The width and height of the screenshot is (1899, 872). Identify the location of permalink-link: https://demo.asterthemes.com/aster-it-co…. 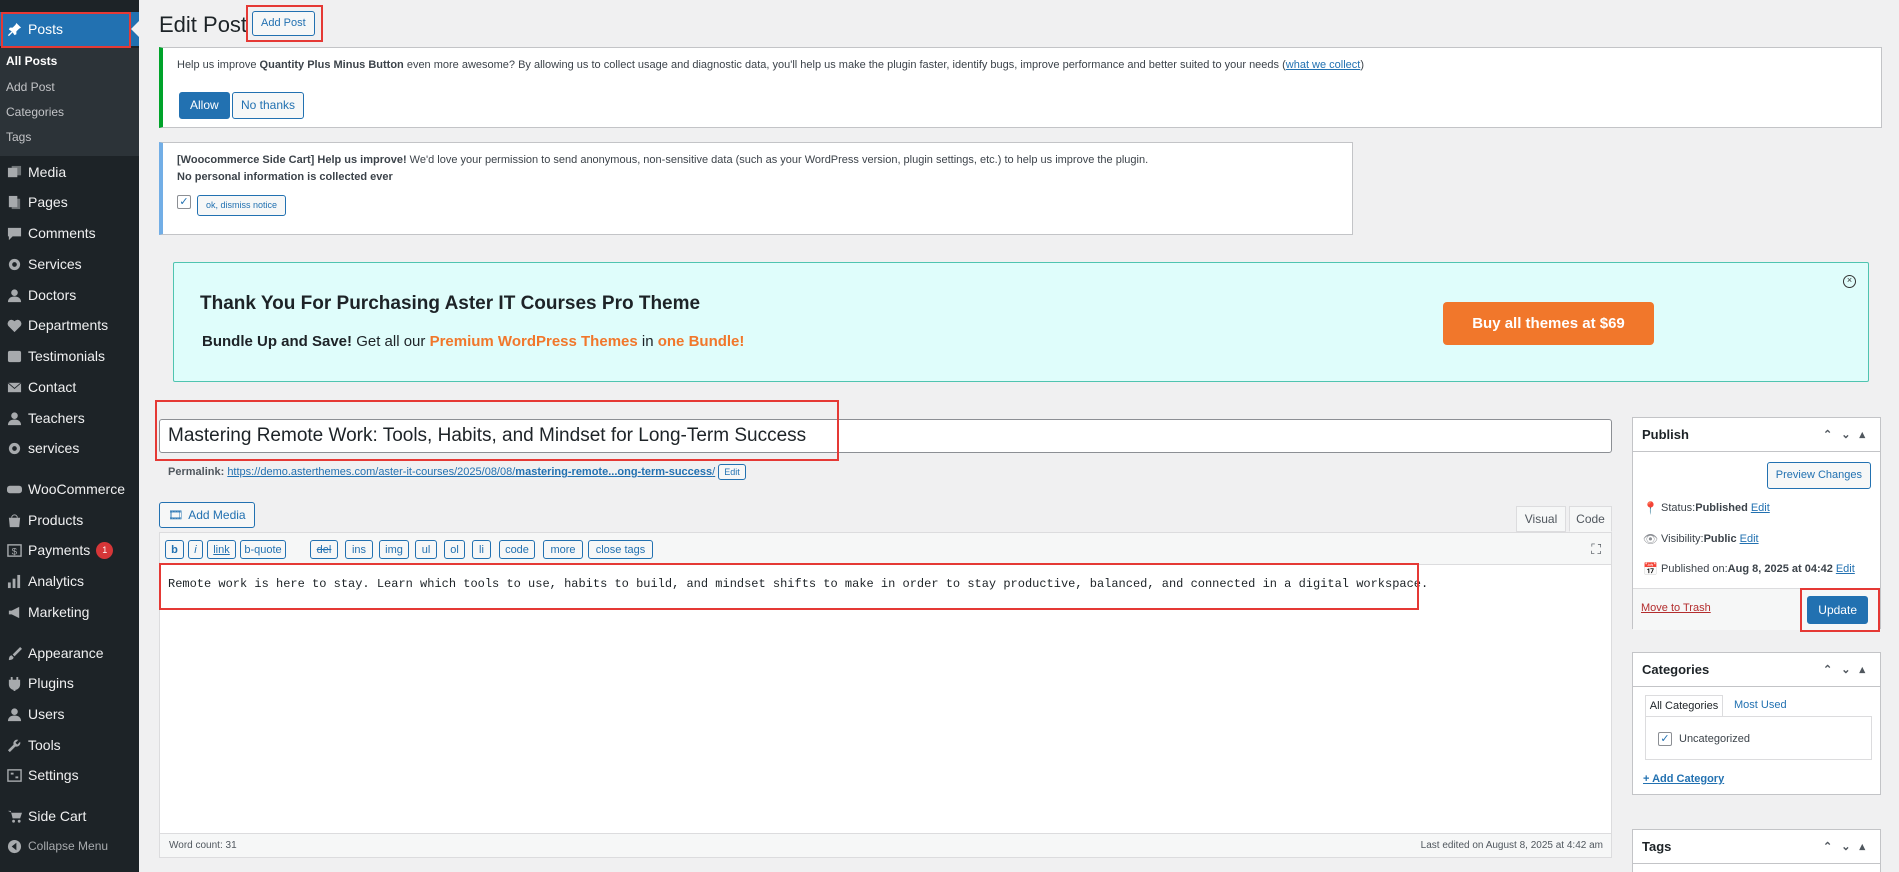
(471, 472).